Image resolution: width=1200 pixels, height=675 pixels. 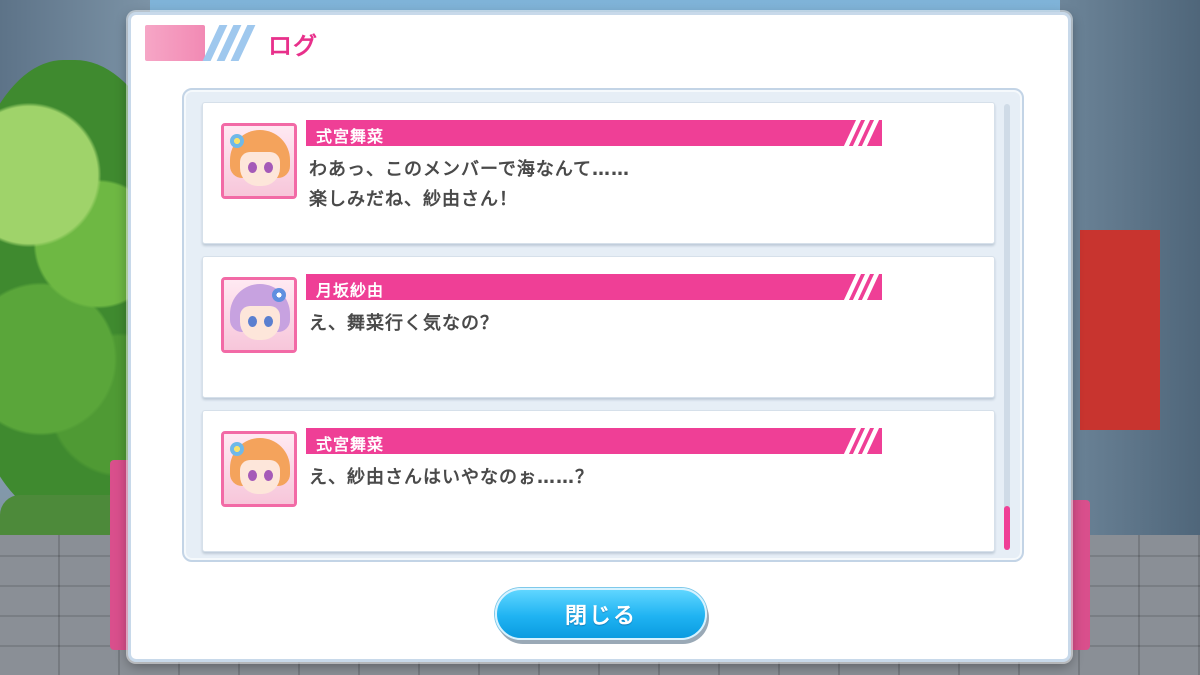 I want to click on log-entry: 月坂紗由 え、舞菜行く気なの？, so click(x=598, y=327).